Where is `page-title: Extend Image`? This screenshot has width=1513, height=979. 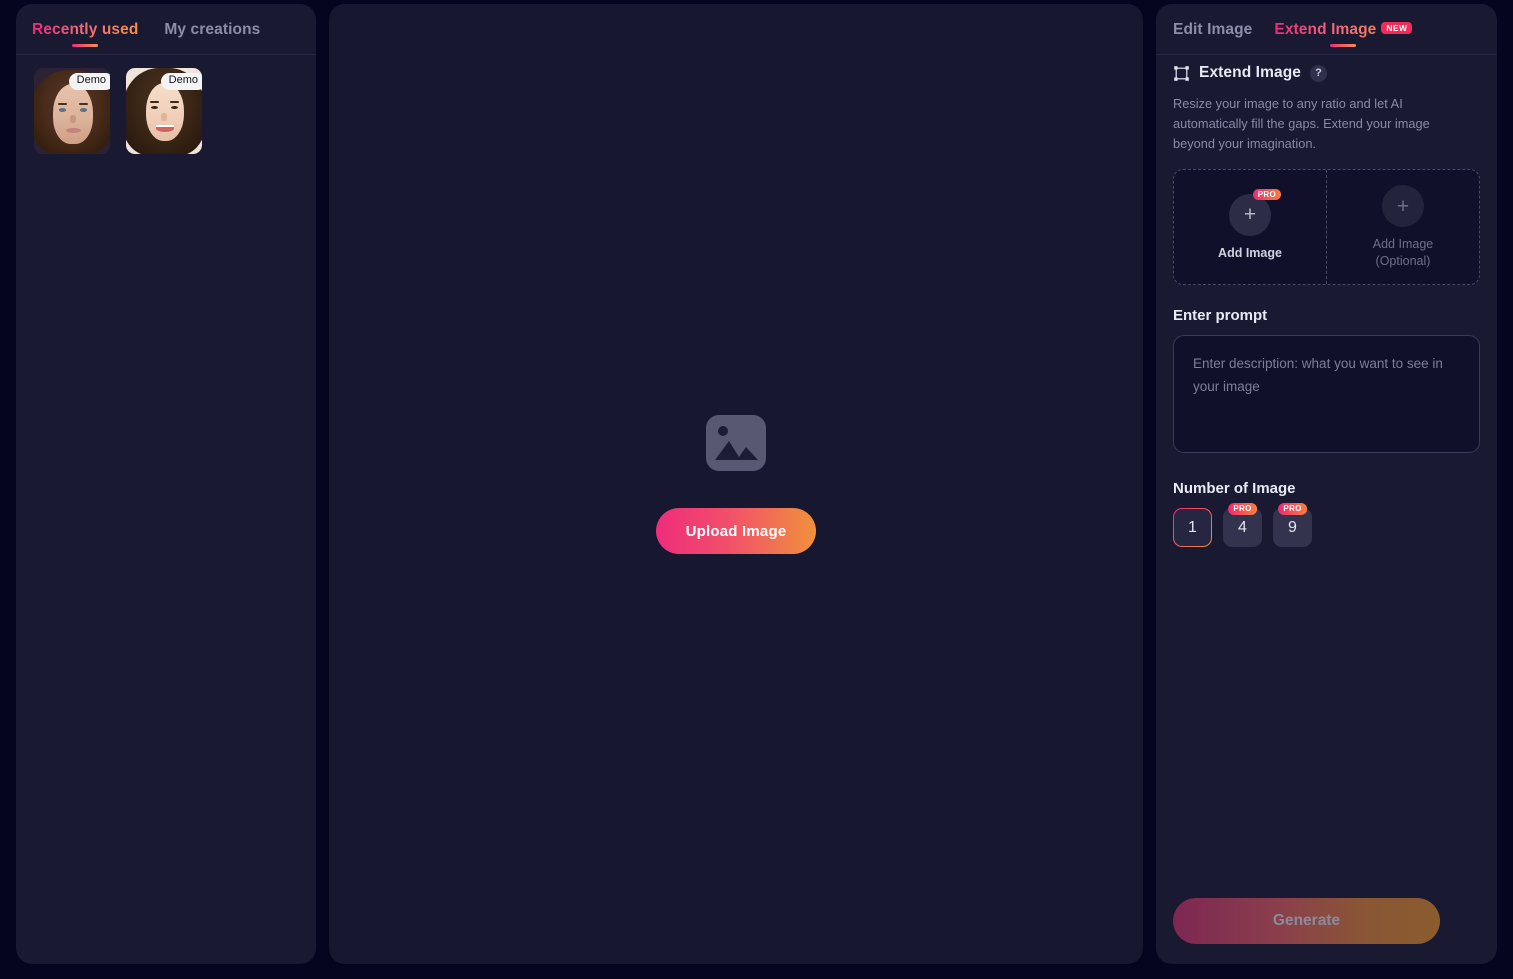
page-title: Extend Image is located at coordinates (1250, 72).